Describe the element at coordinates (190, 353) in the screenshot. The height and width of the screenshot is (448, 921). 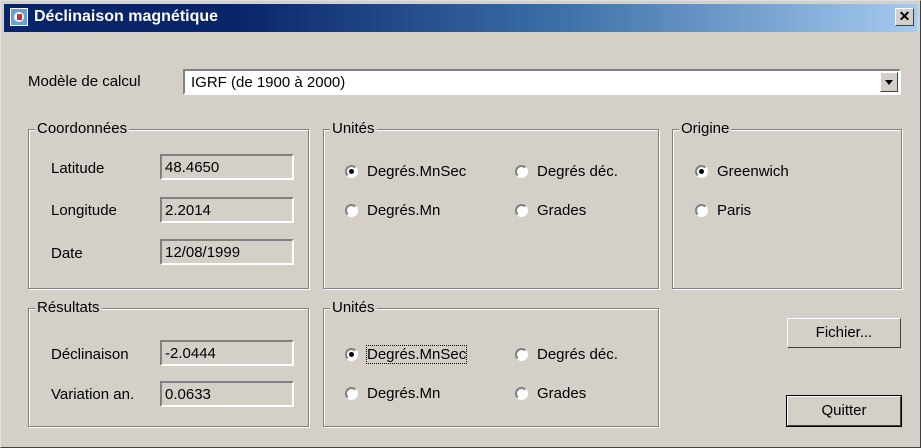
I see `declinaison-value: -2.0444` at that location.